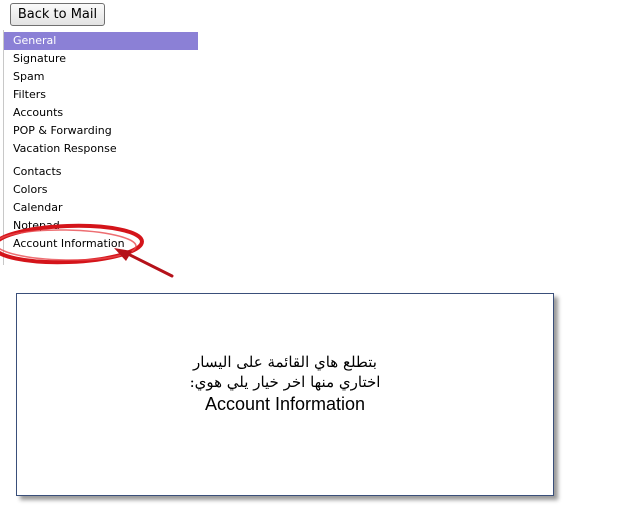 The width and height of the screenshot is (618, 517). I want to click on instruction-line-2: اختاري منها اخر خيار يلي هوي:, so click(285, 382).